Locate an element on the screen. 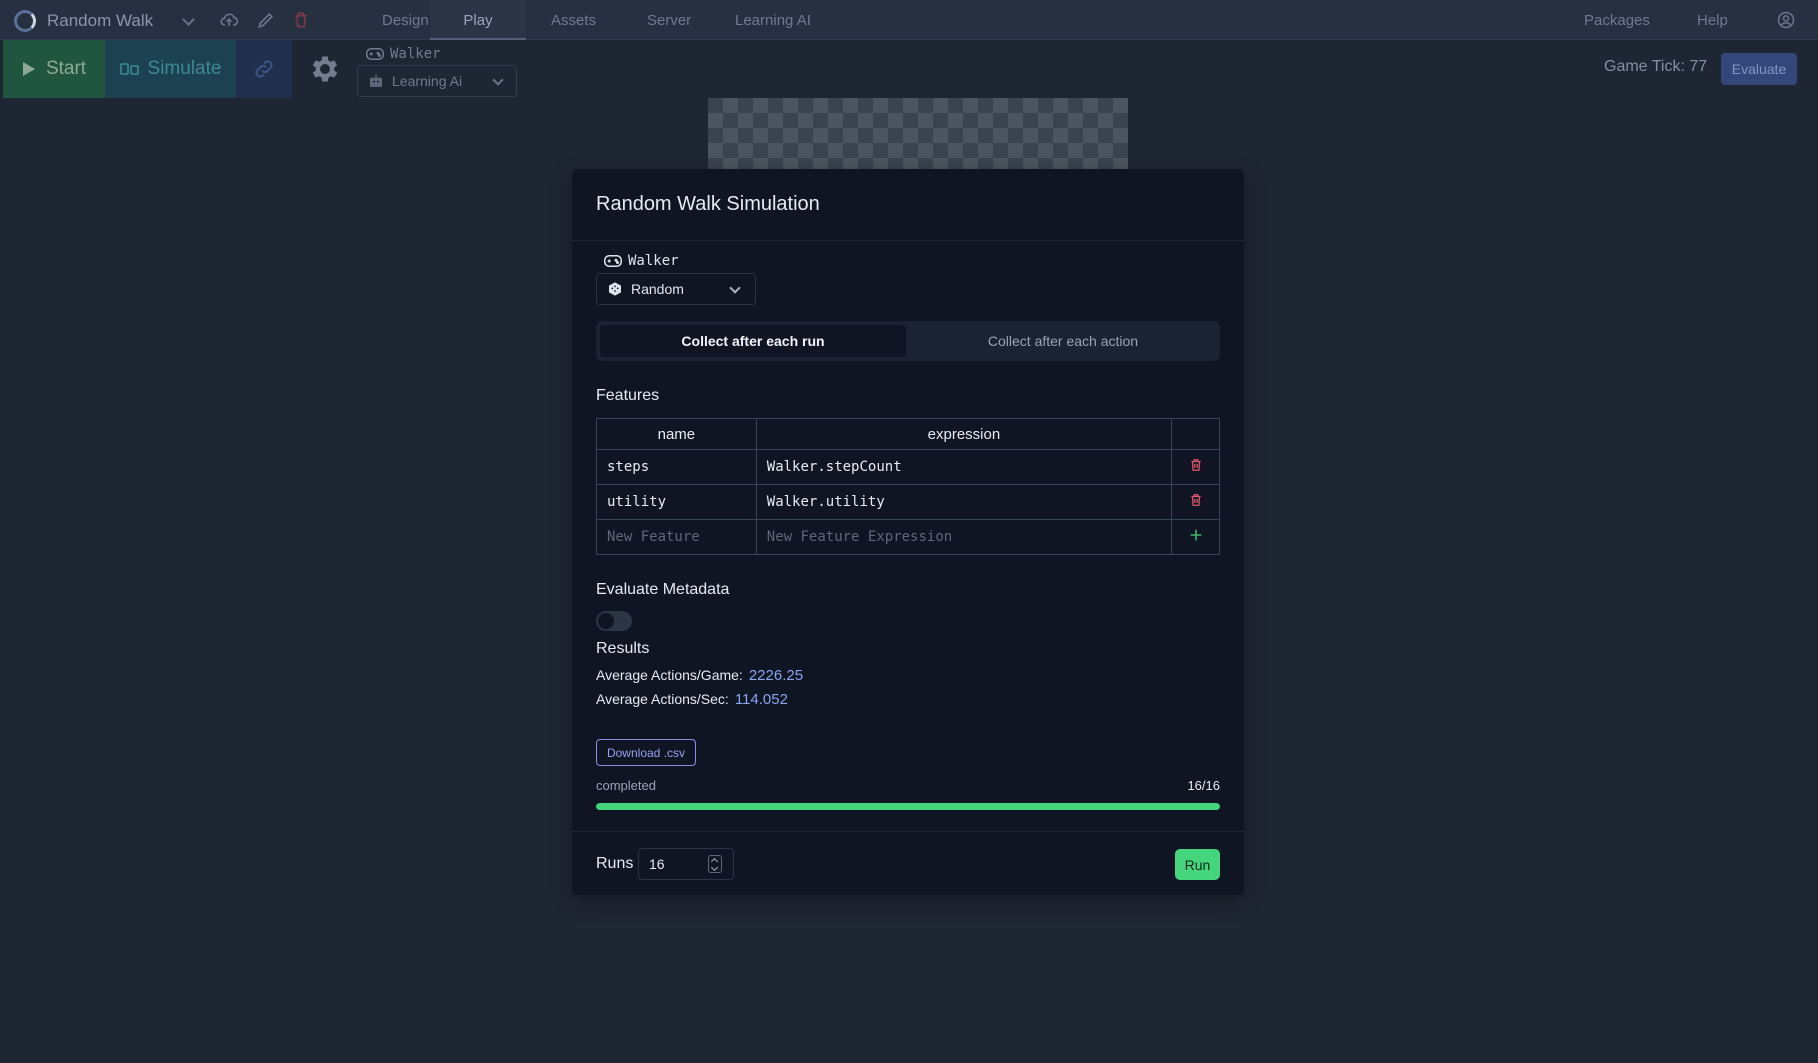  cloud-upload-icon is located at coordinates (229, 20).